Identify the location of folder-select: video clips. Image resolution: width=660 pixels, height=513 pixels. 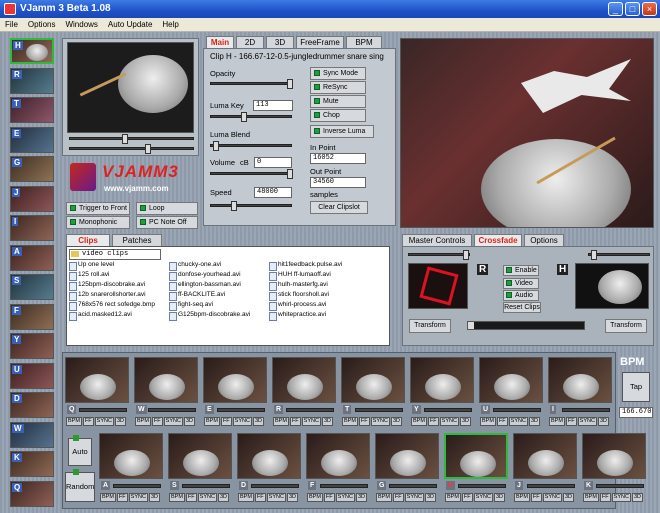
(115, 254).